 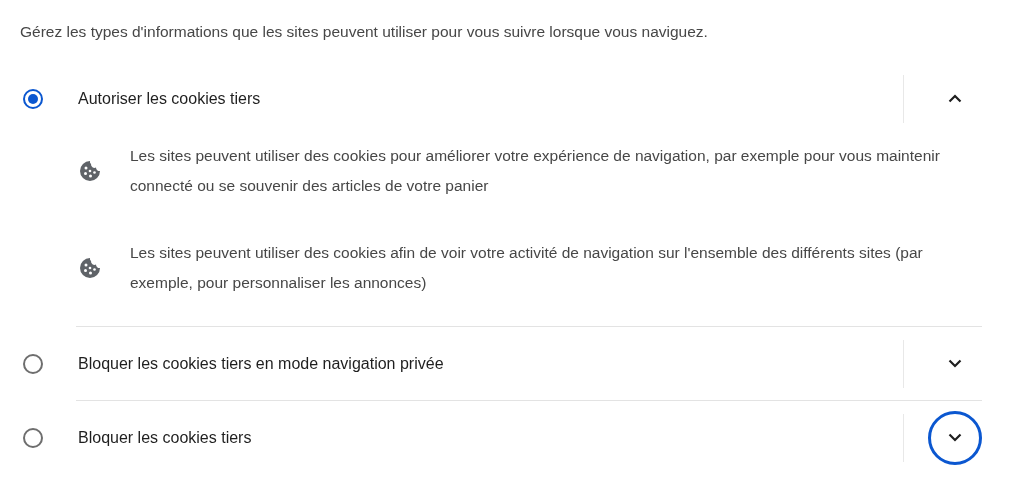 I want to click on detail-text: Les sites peuvent utiliser des cookies afin de voir votre activité de navigation sur l'ensemble des différents sites (par exemple, pour personnaliser les annonces), so click(x=527, y=268).